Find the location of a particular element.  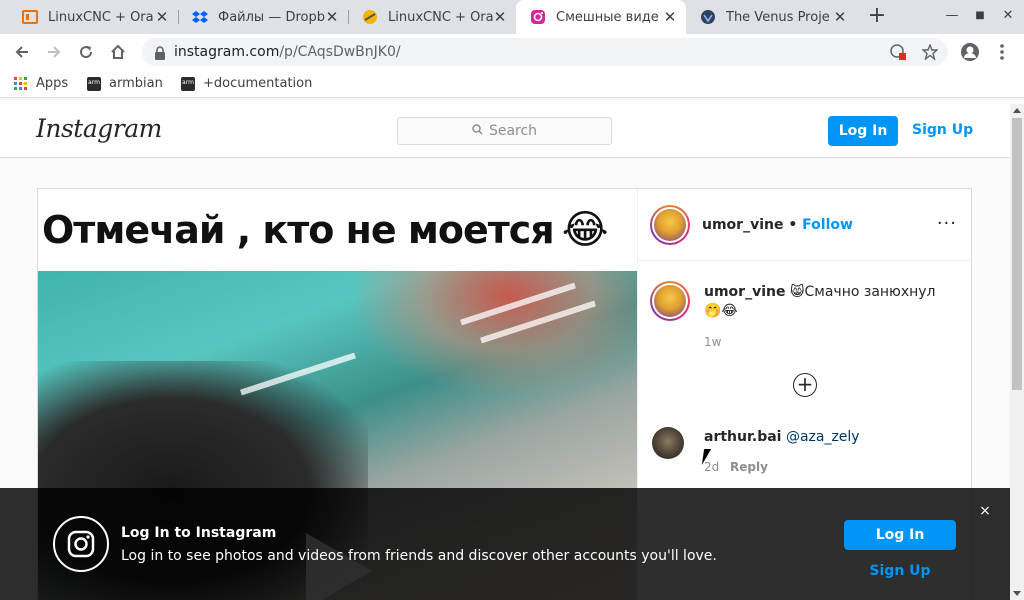

post-header: umor_vine • Follow ··· is located at coordinates (805, 225).